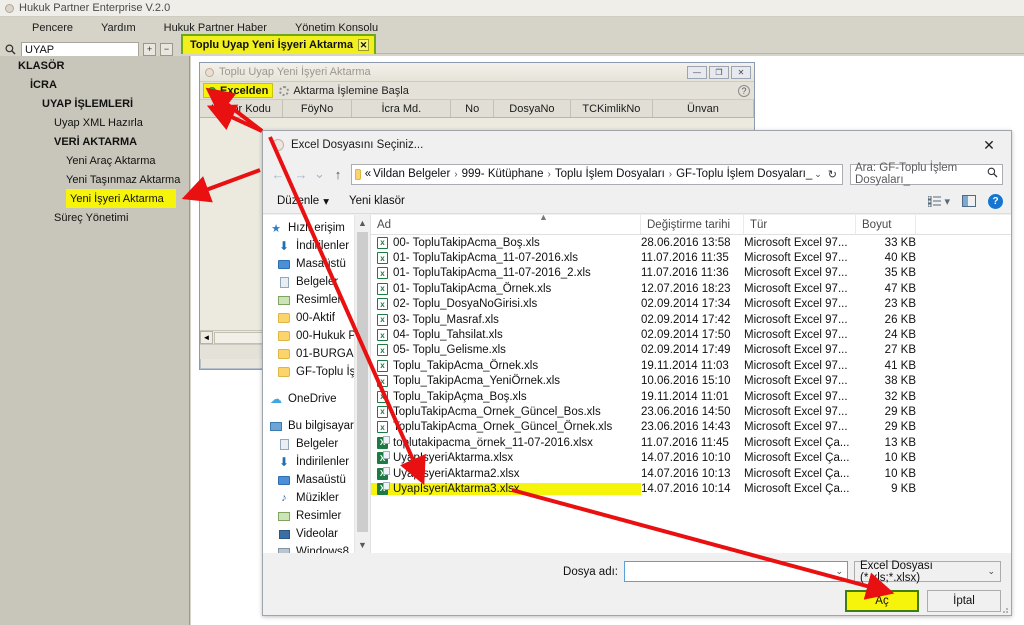 The width and height of the screenshot is (1024, 625). I want to click on sidebar-item-0: KLASÖR, so click(94, 65).